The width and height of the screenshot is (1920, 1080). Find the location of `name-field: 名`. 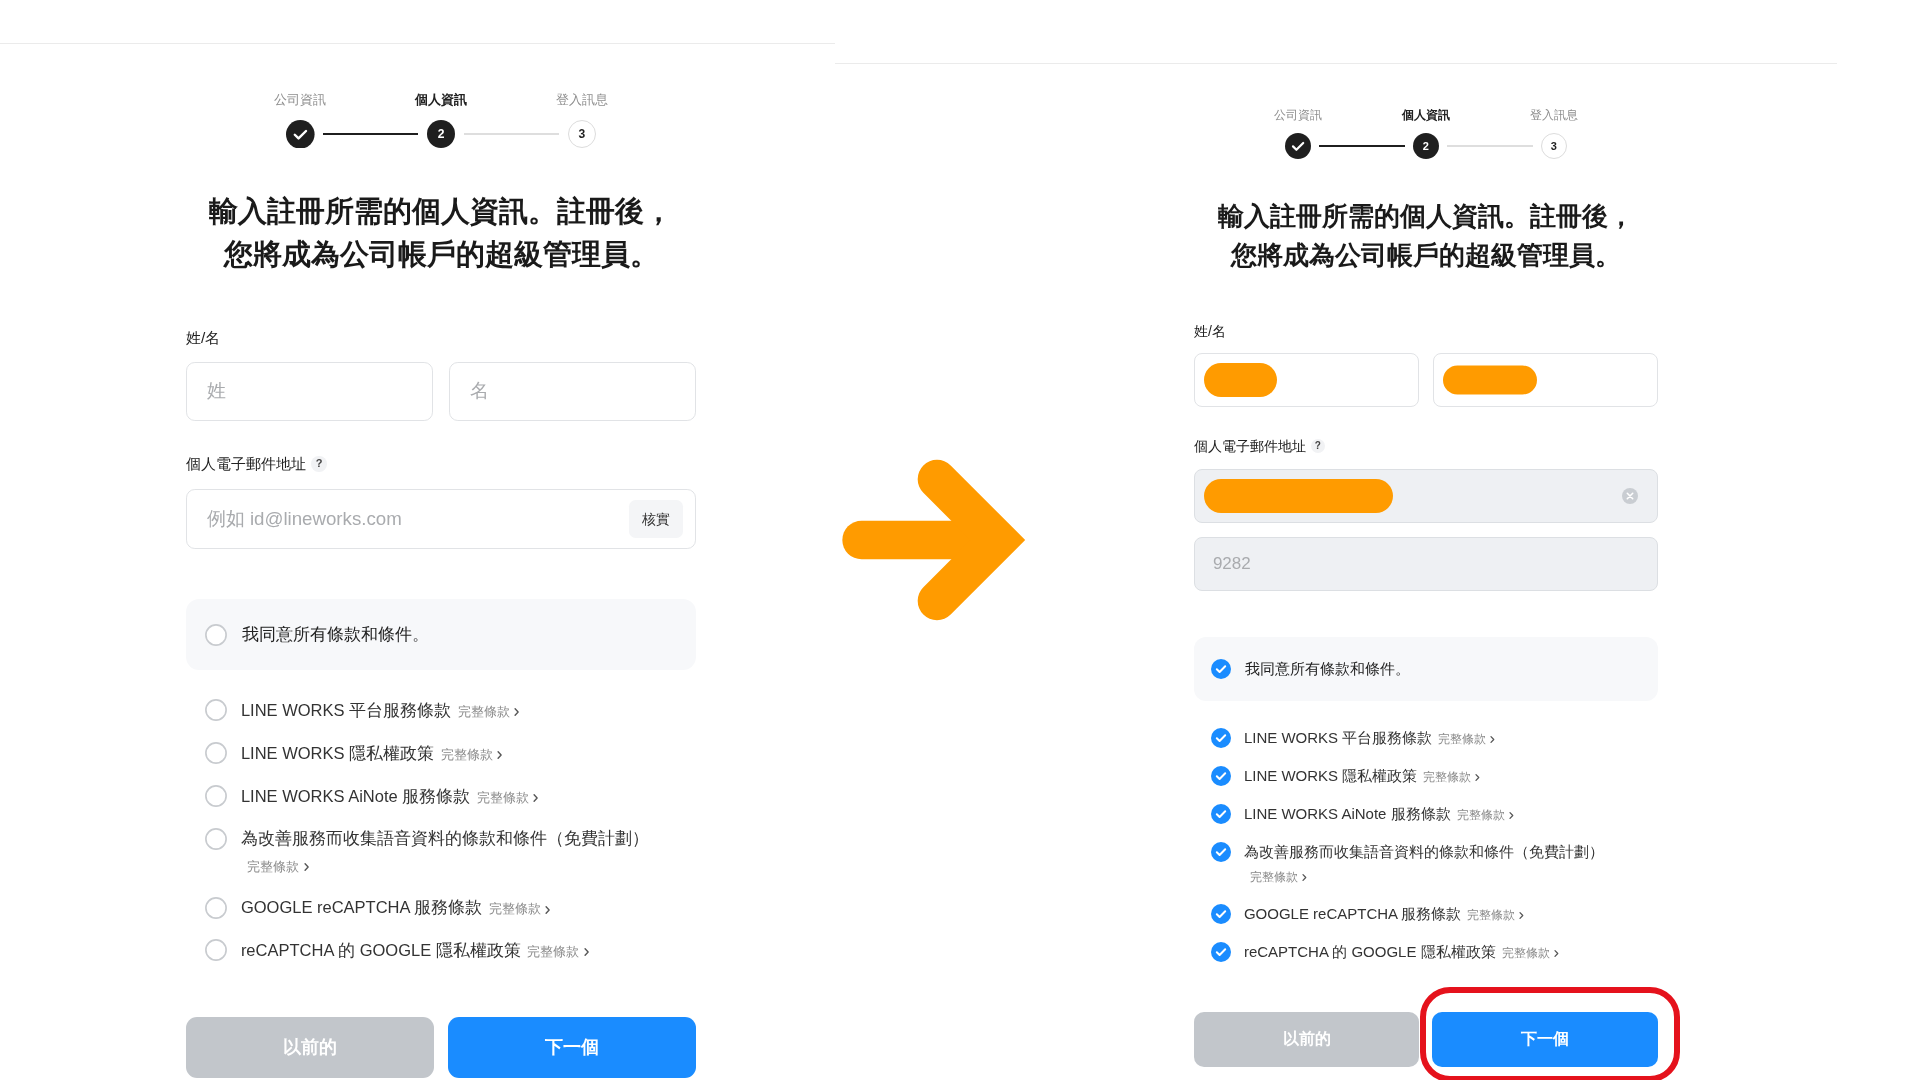

name-field: 名 is located at coordinates (572, 391).